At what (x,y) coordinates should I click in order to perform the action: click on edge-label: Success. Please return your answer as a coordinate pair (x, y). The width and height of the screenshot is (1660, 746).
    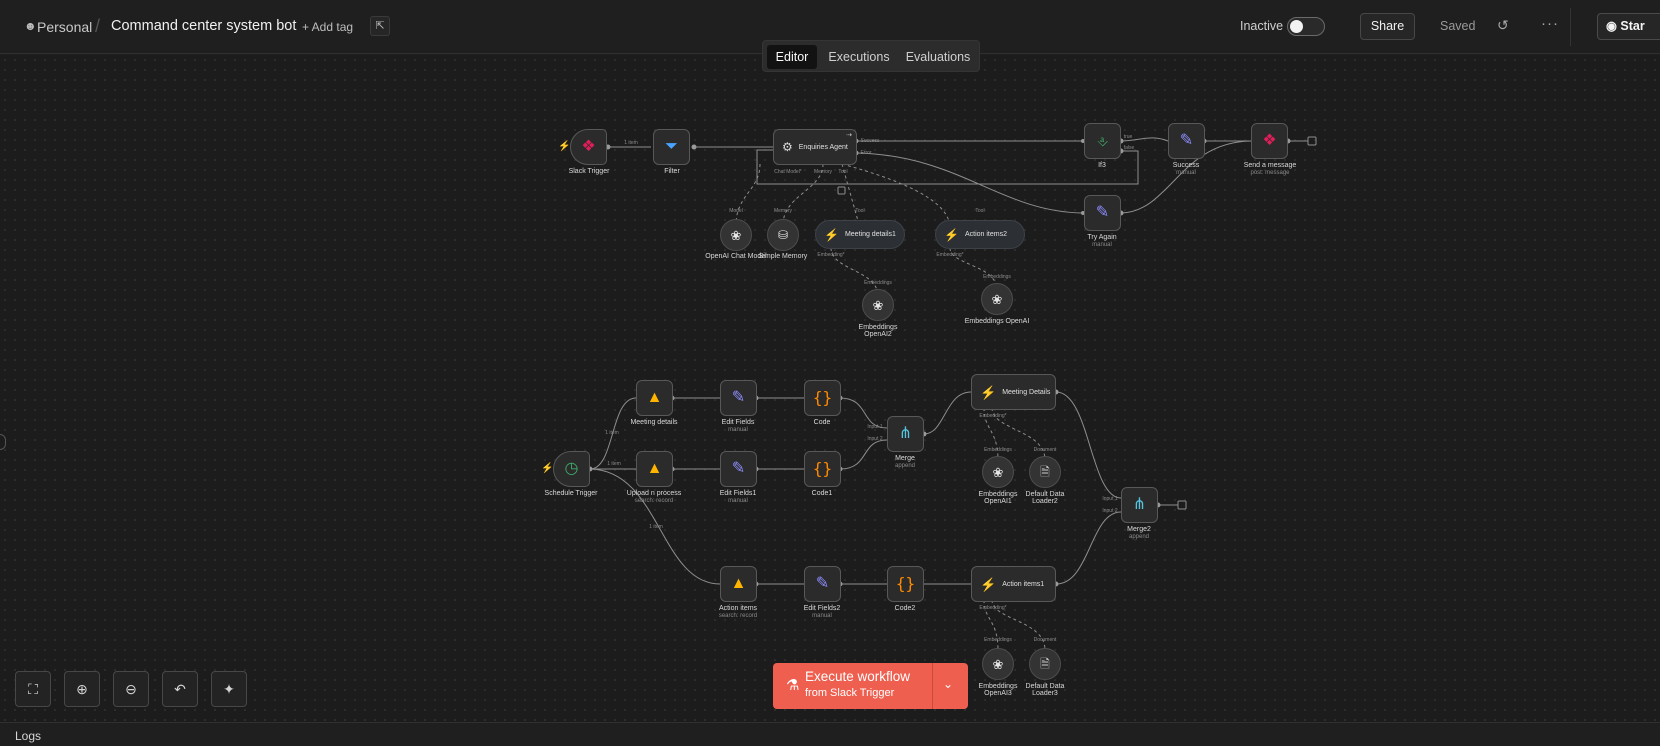
    Looking at the image, I should click on (870, 141).